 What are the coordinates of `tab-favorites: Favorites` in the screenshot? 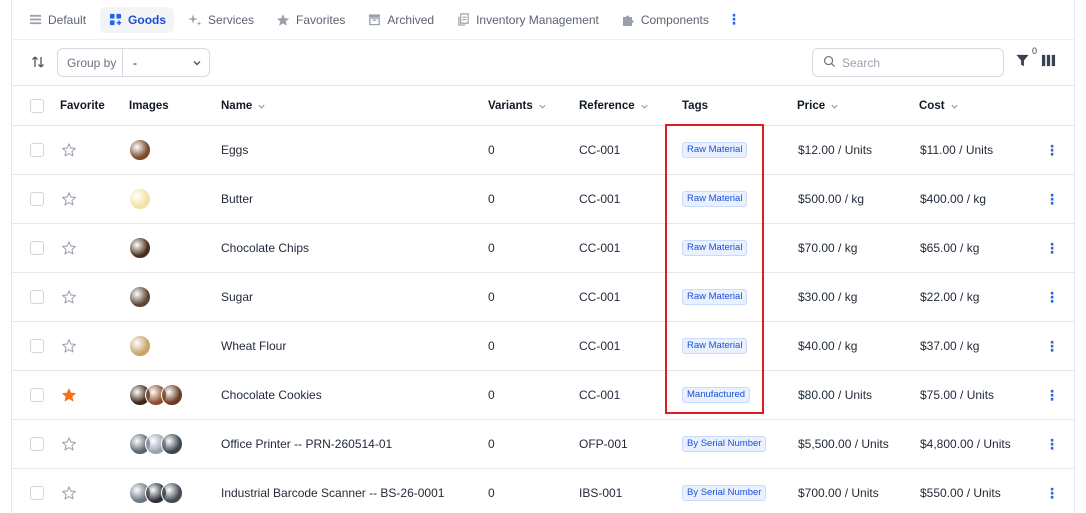 It's located at (310, 20).